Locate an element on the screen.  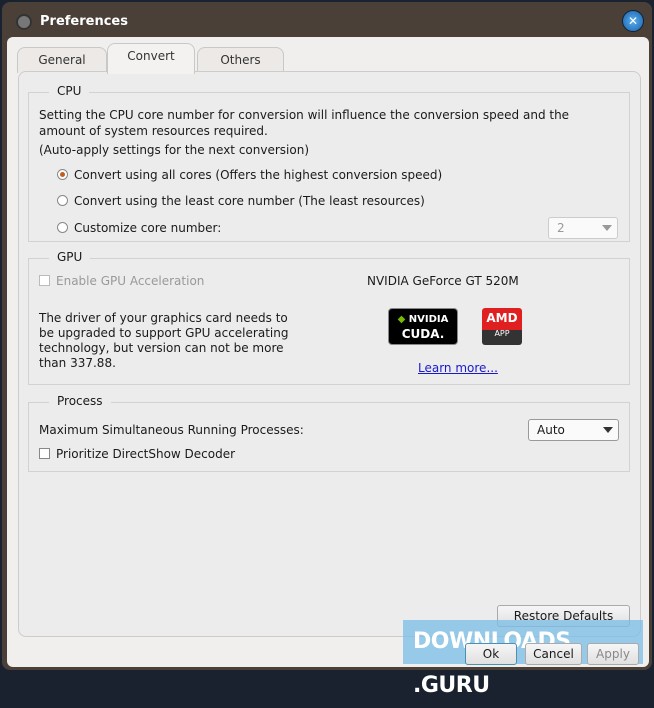
tab-convert: Convert is located at coordinates (151, 58).